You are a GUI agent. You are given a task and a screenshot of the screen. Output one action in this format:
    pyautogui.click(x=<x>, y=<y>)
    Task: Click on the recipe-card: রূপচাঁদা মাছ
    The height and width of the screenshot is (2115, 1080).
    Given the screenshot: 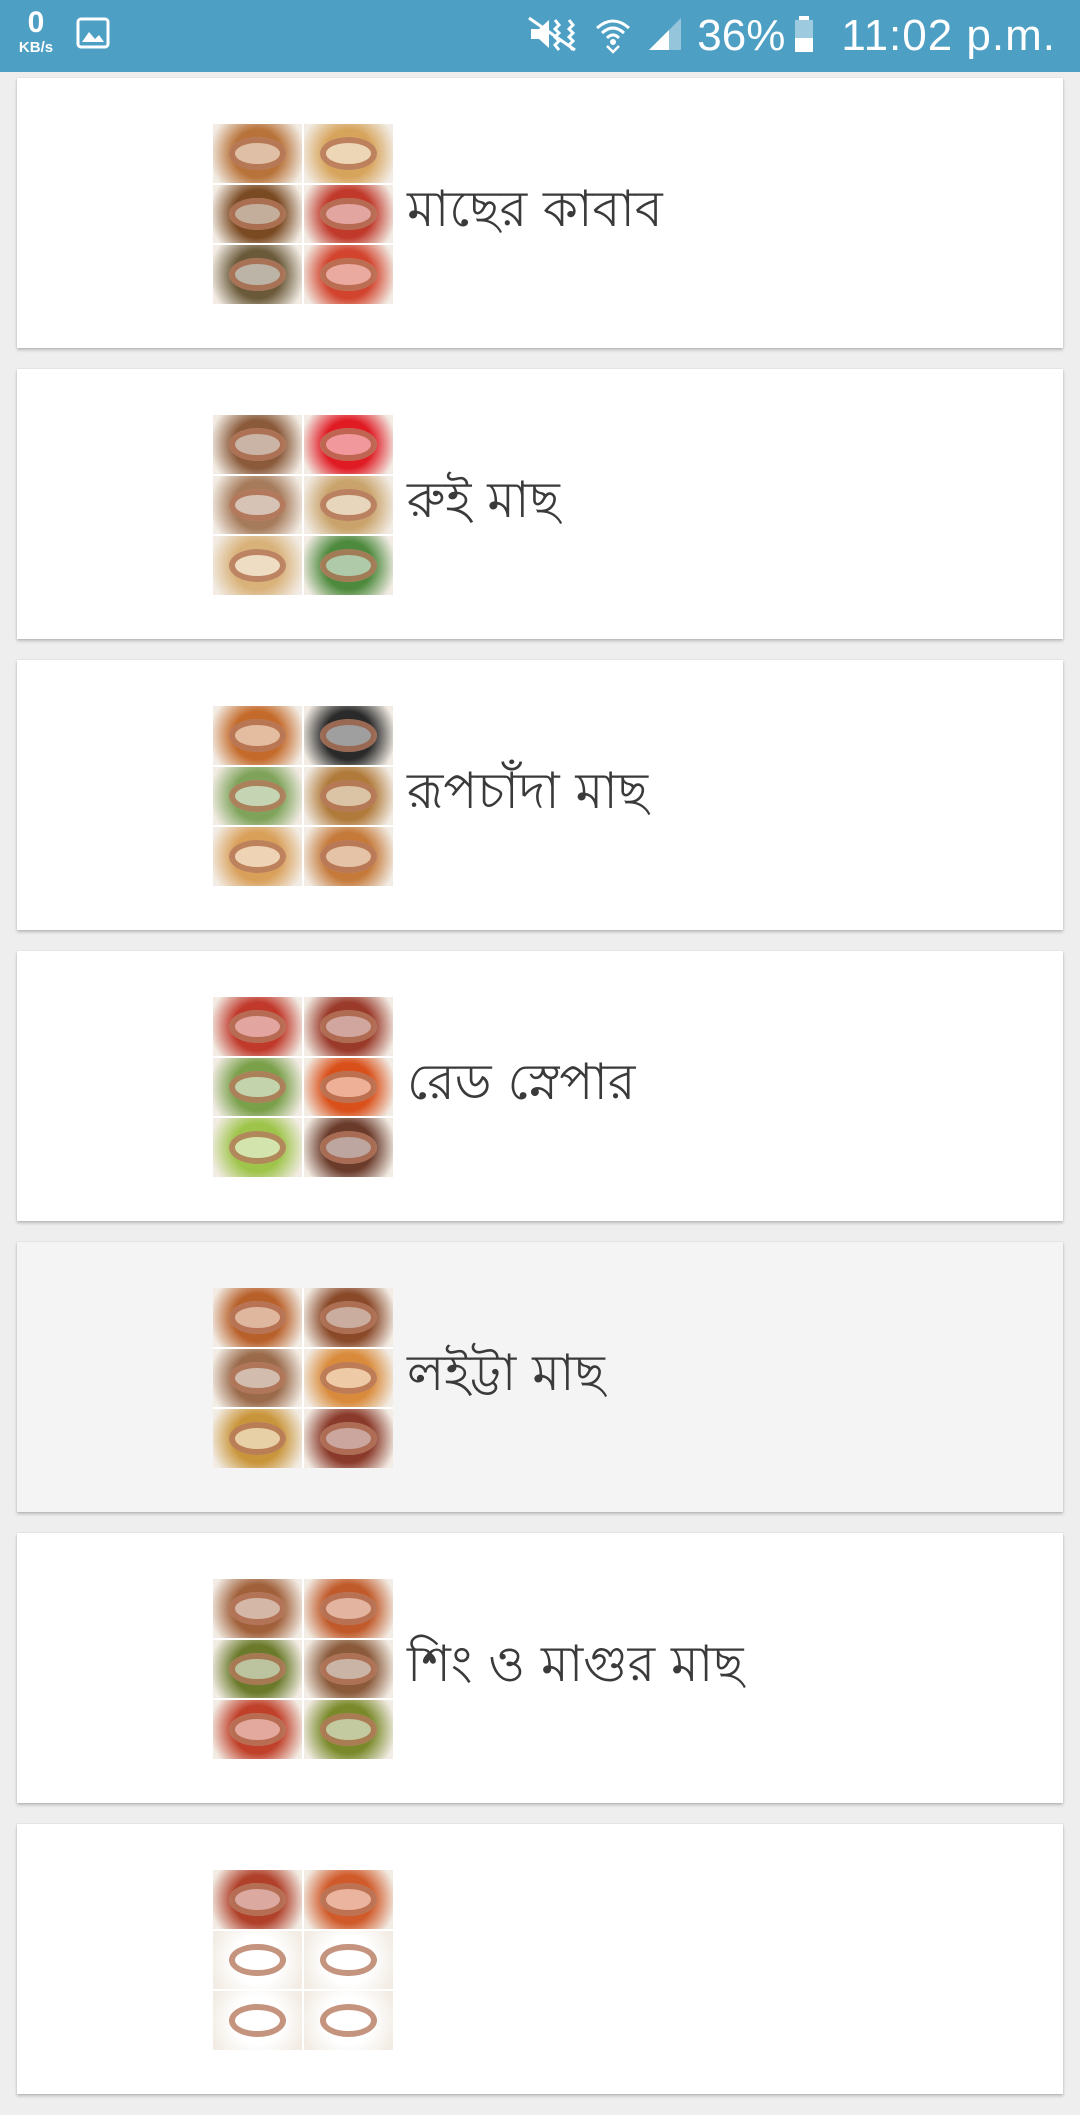 What is the action you would take?
    pyautogui.click(x=540, y=795)
    